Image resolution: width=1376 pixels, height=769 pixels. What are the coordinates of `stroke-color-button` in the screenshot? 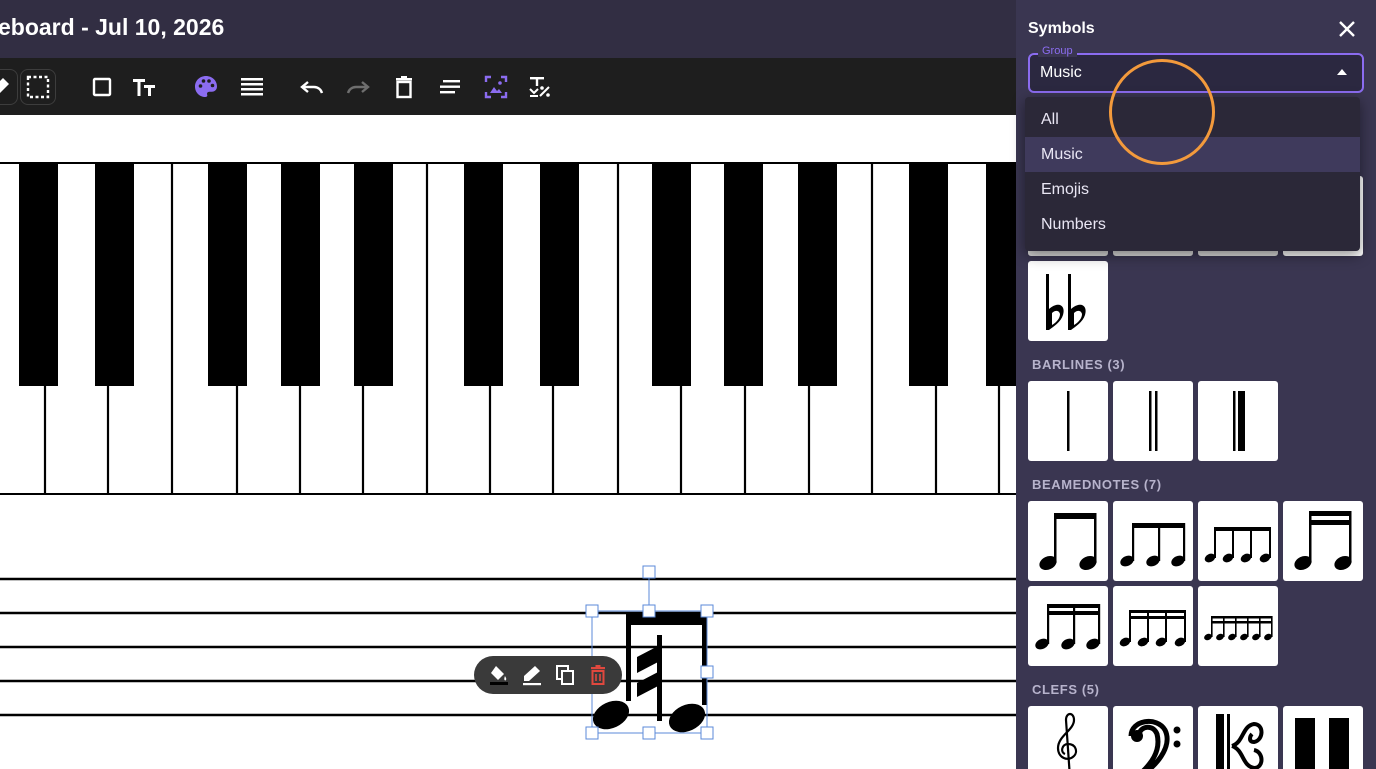 It's located at (532, 675).